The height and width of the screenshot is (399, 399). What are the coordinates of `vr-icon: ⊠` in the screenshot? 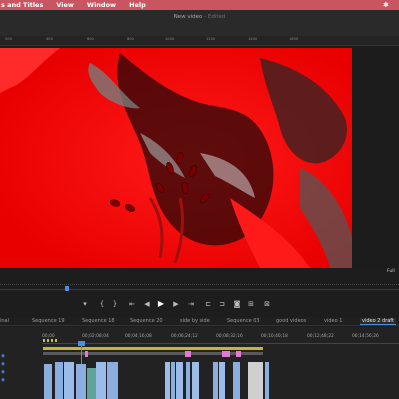 It's located at (267, 304).